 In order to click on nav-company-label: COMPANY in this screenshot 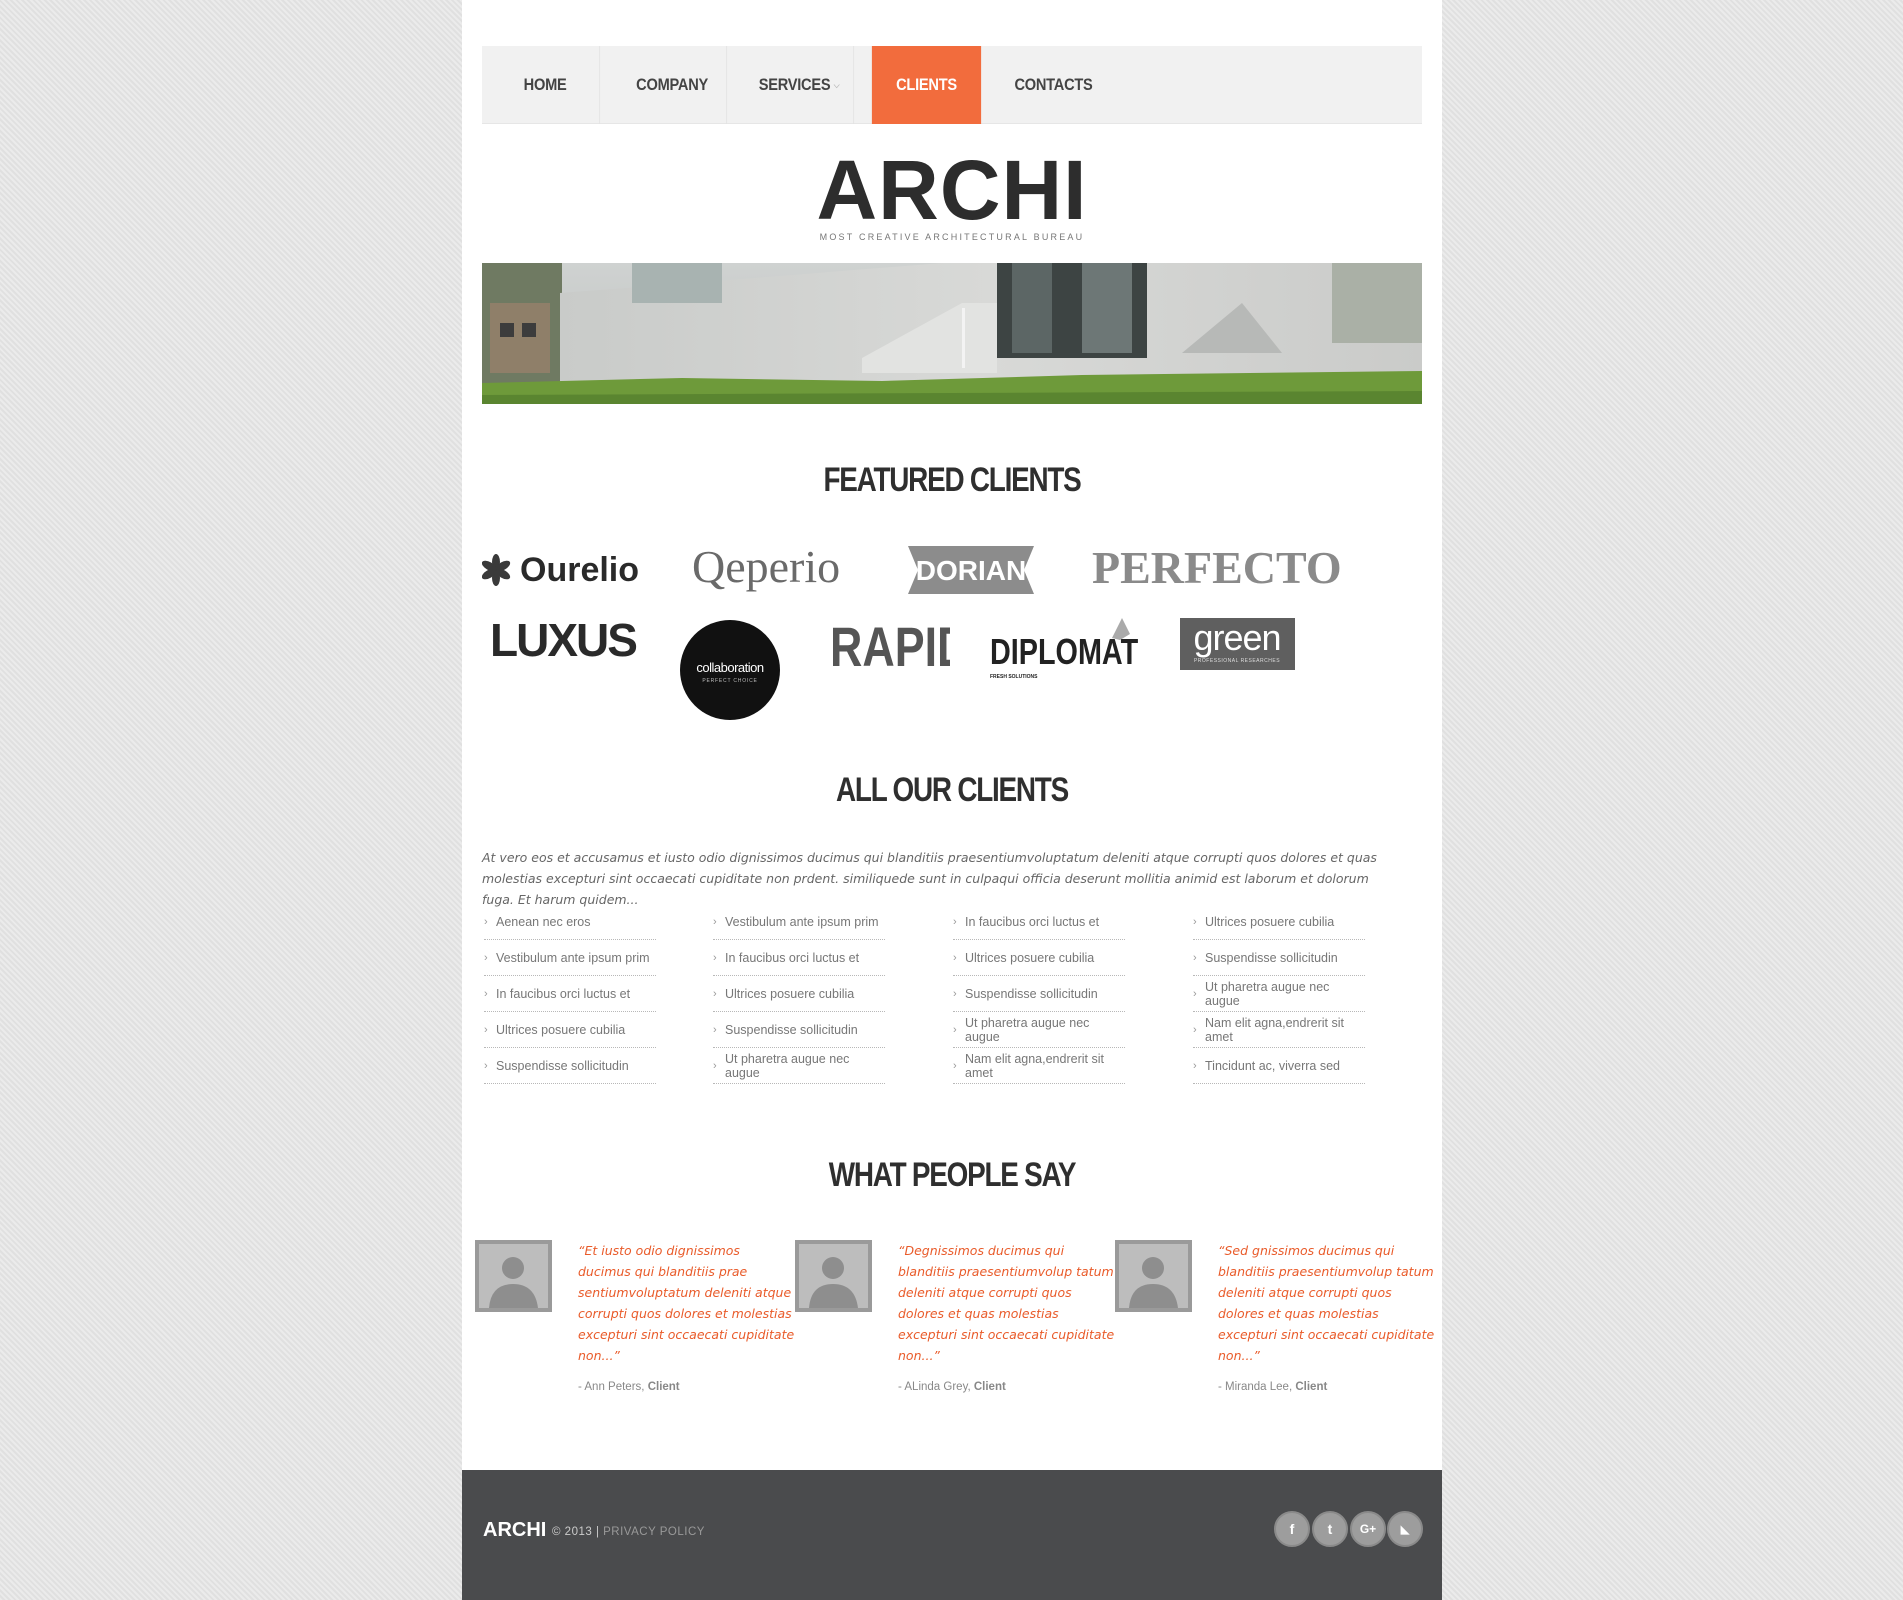, I will do `click(672, 84)`.